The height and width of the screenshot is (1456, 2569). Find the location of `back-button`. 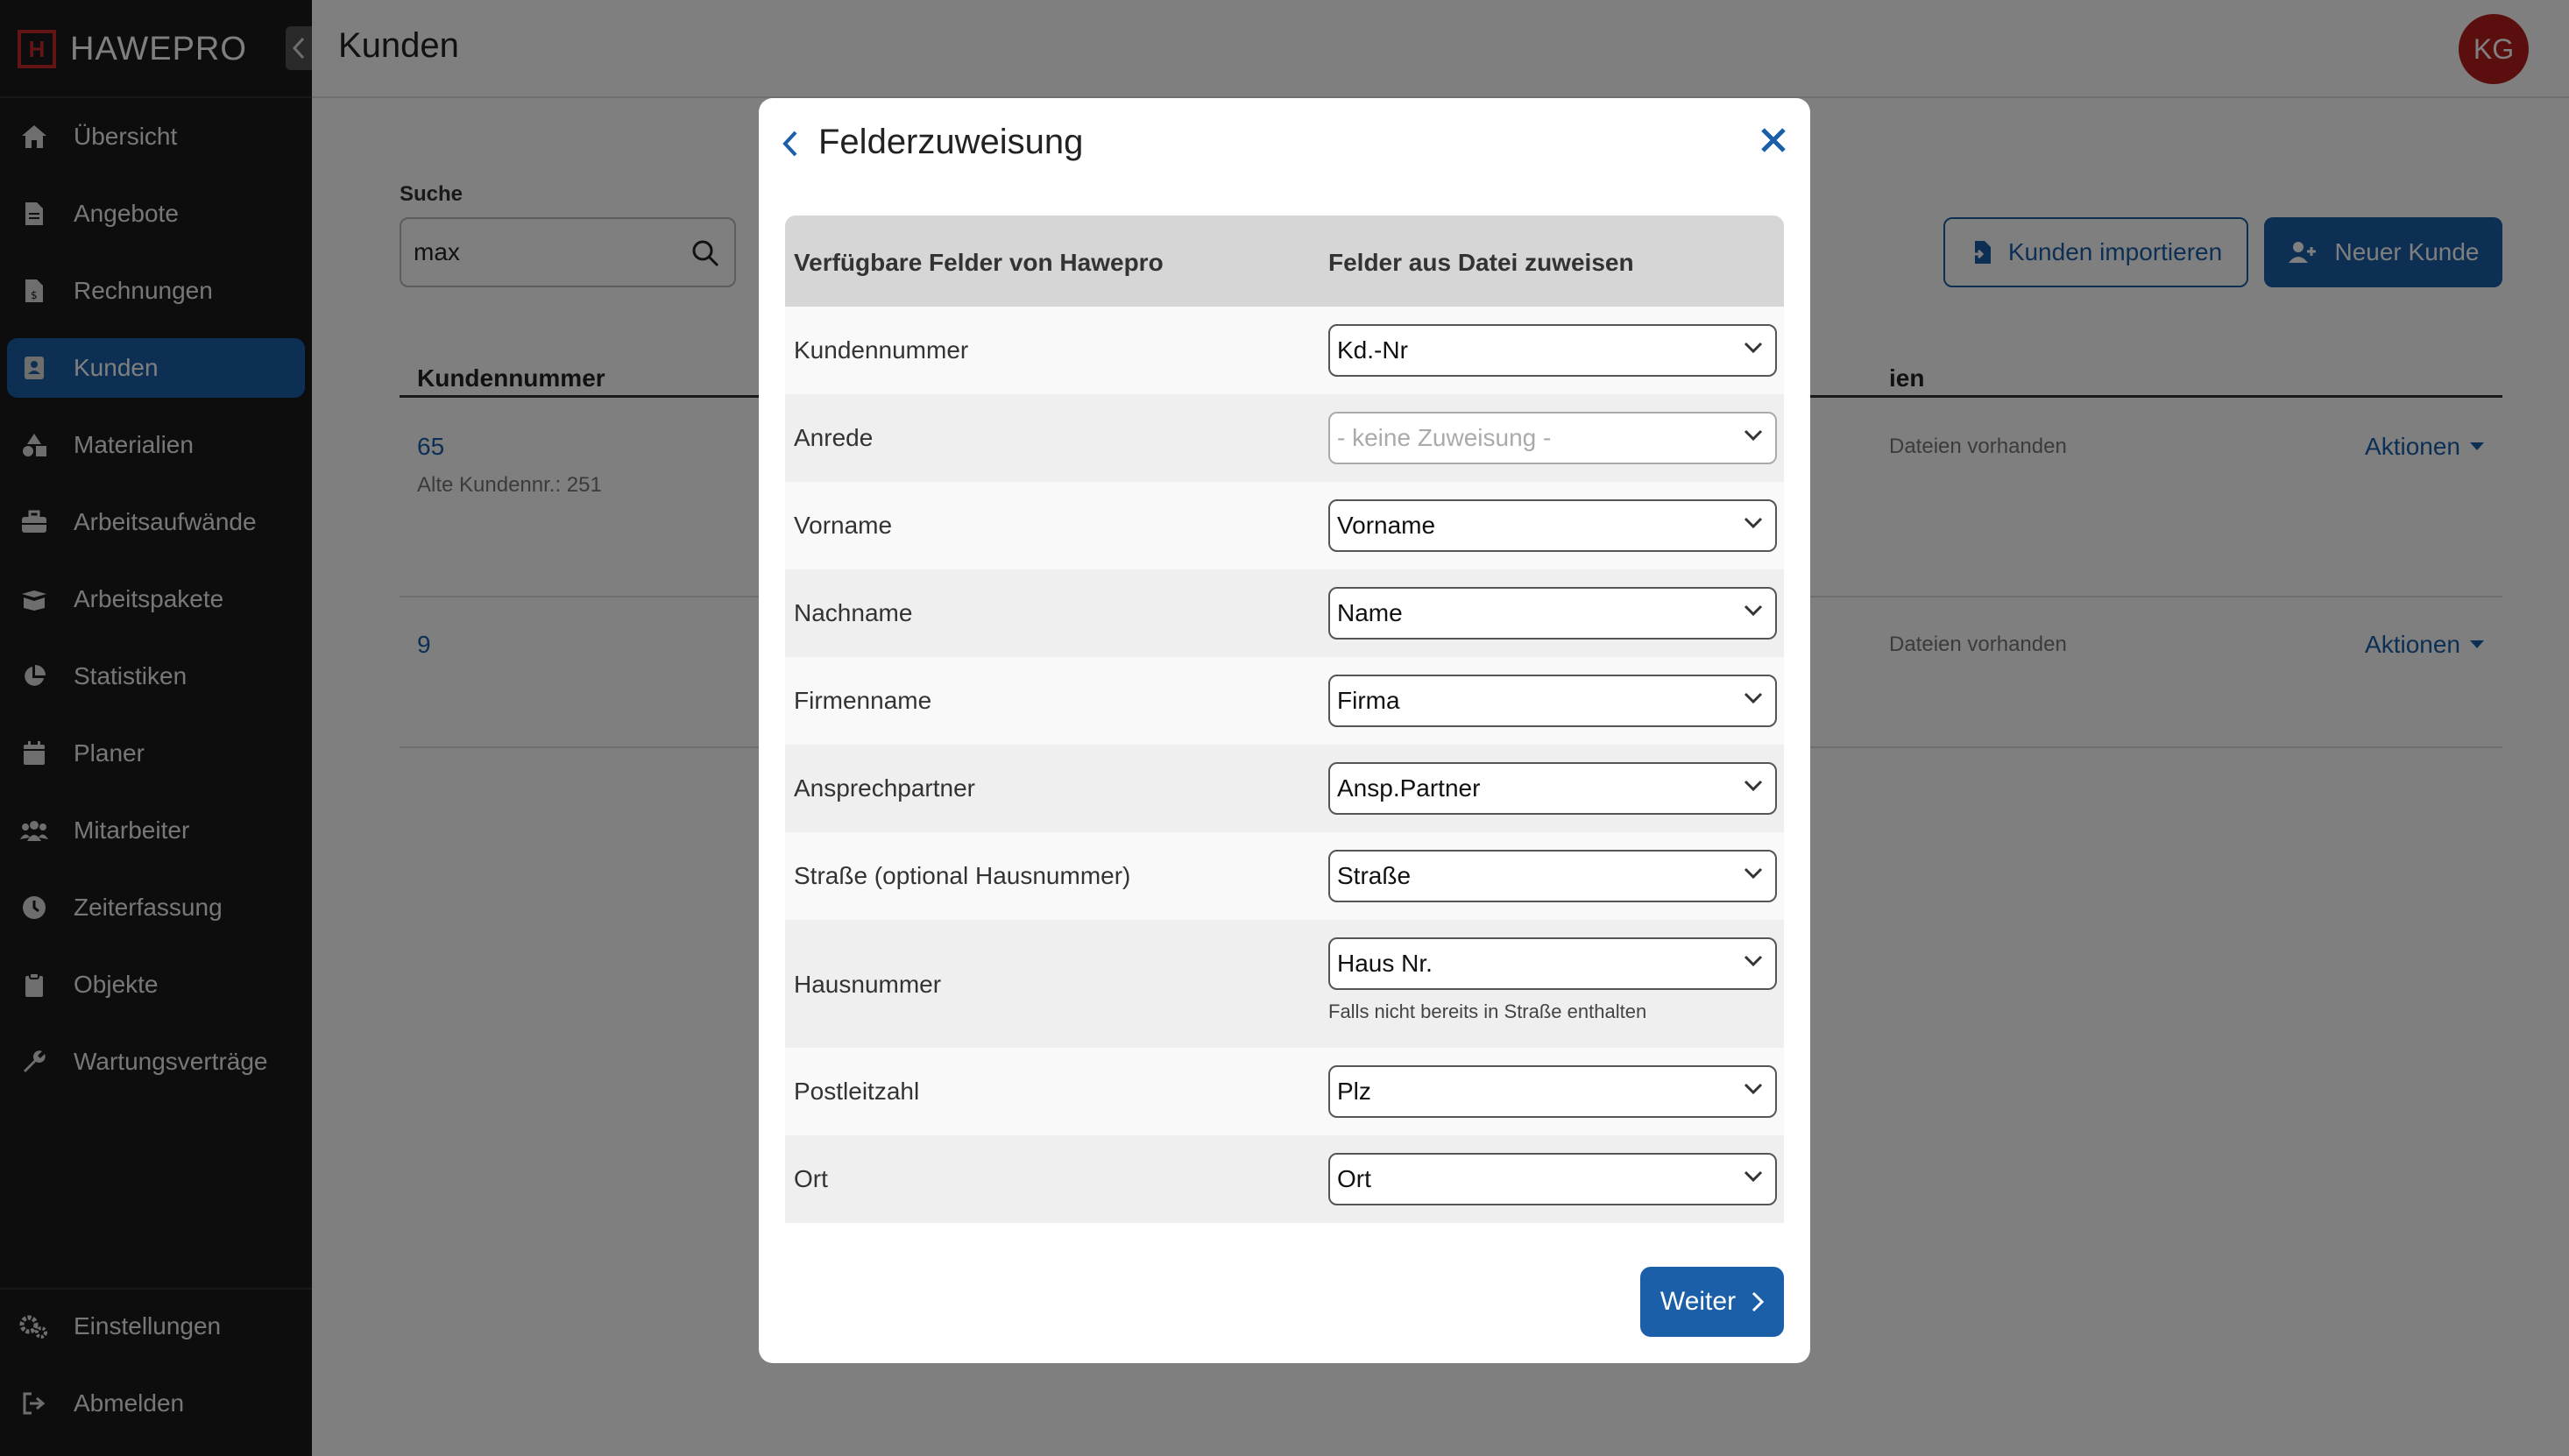

back-button is located at coordinates (790, 146).